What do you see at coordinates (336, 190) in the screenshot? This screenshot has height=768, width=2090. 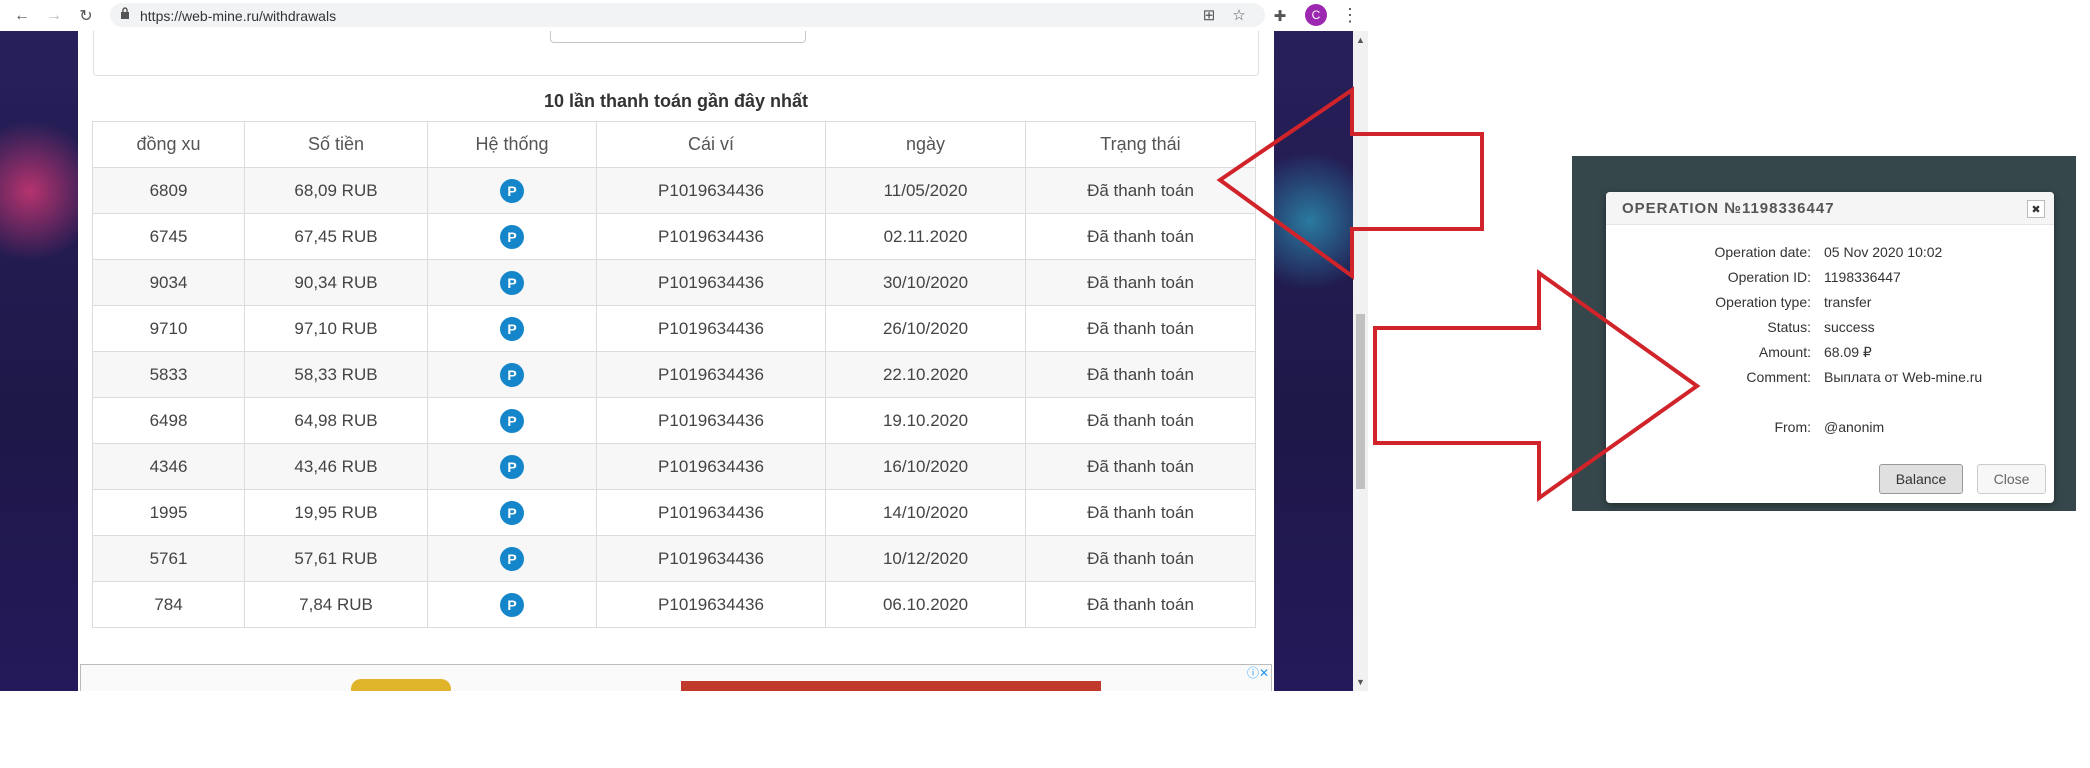 I see `amount-cell: 68,09 RUB` at bounding box center [336, 190].